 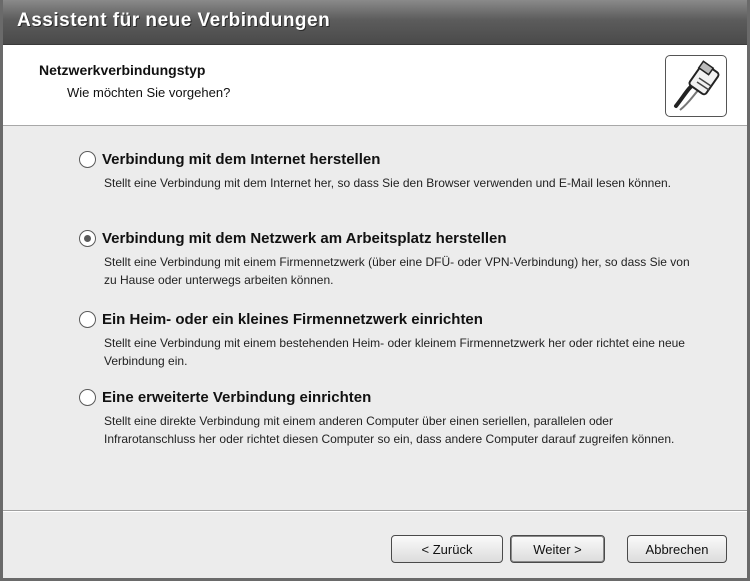 What do you see at coordinates (447, 549) in the screenshot?
I see `back-button: < Zurück` at bounding box center [447, 549].